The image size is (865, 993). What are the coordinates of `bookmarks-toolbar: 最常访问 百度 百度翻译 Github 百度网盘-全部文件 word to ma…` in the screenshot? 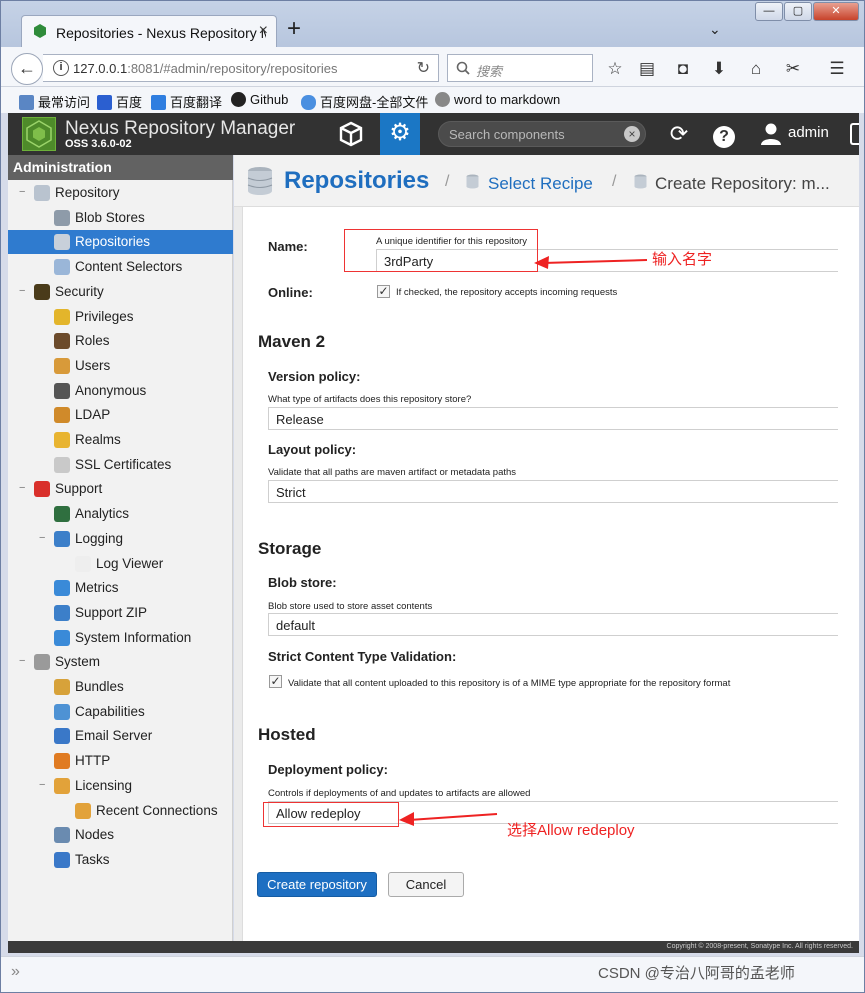 It's located at (432, 100).